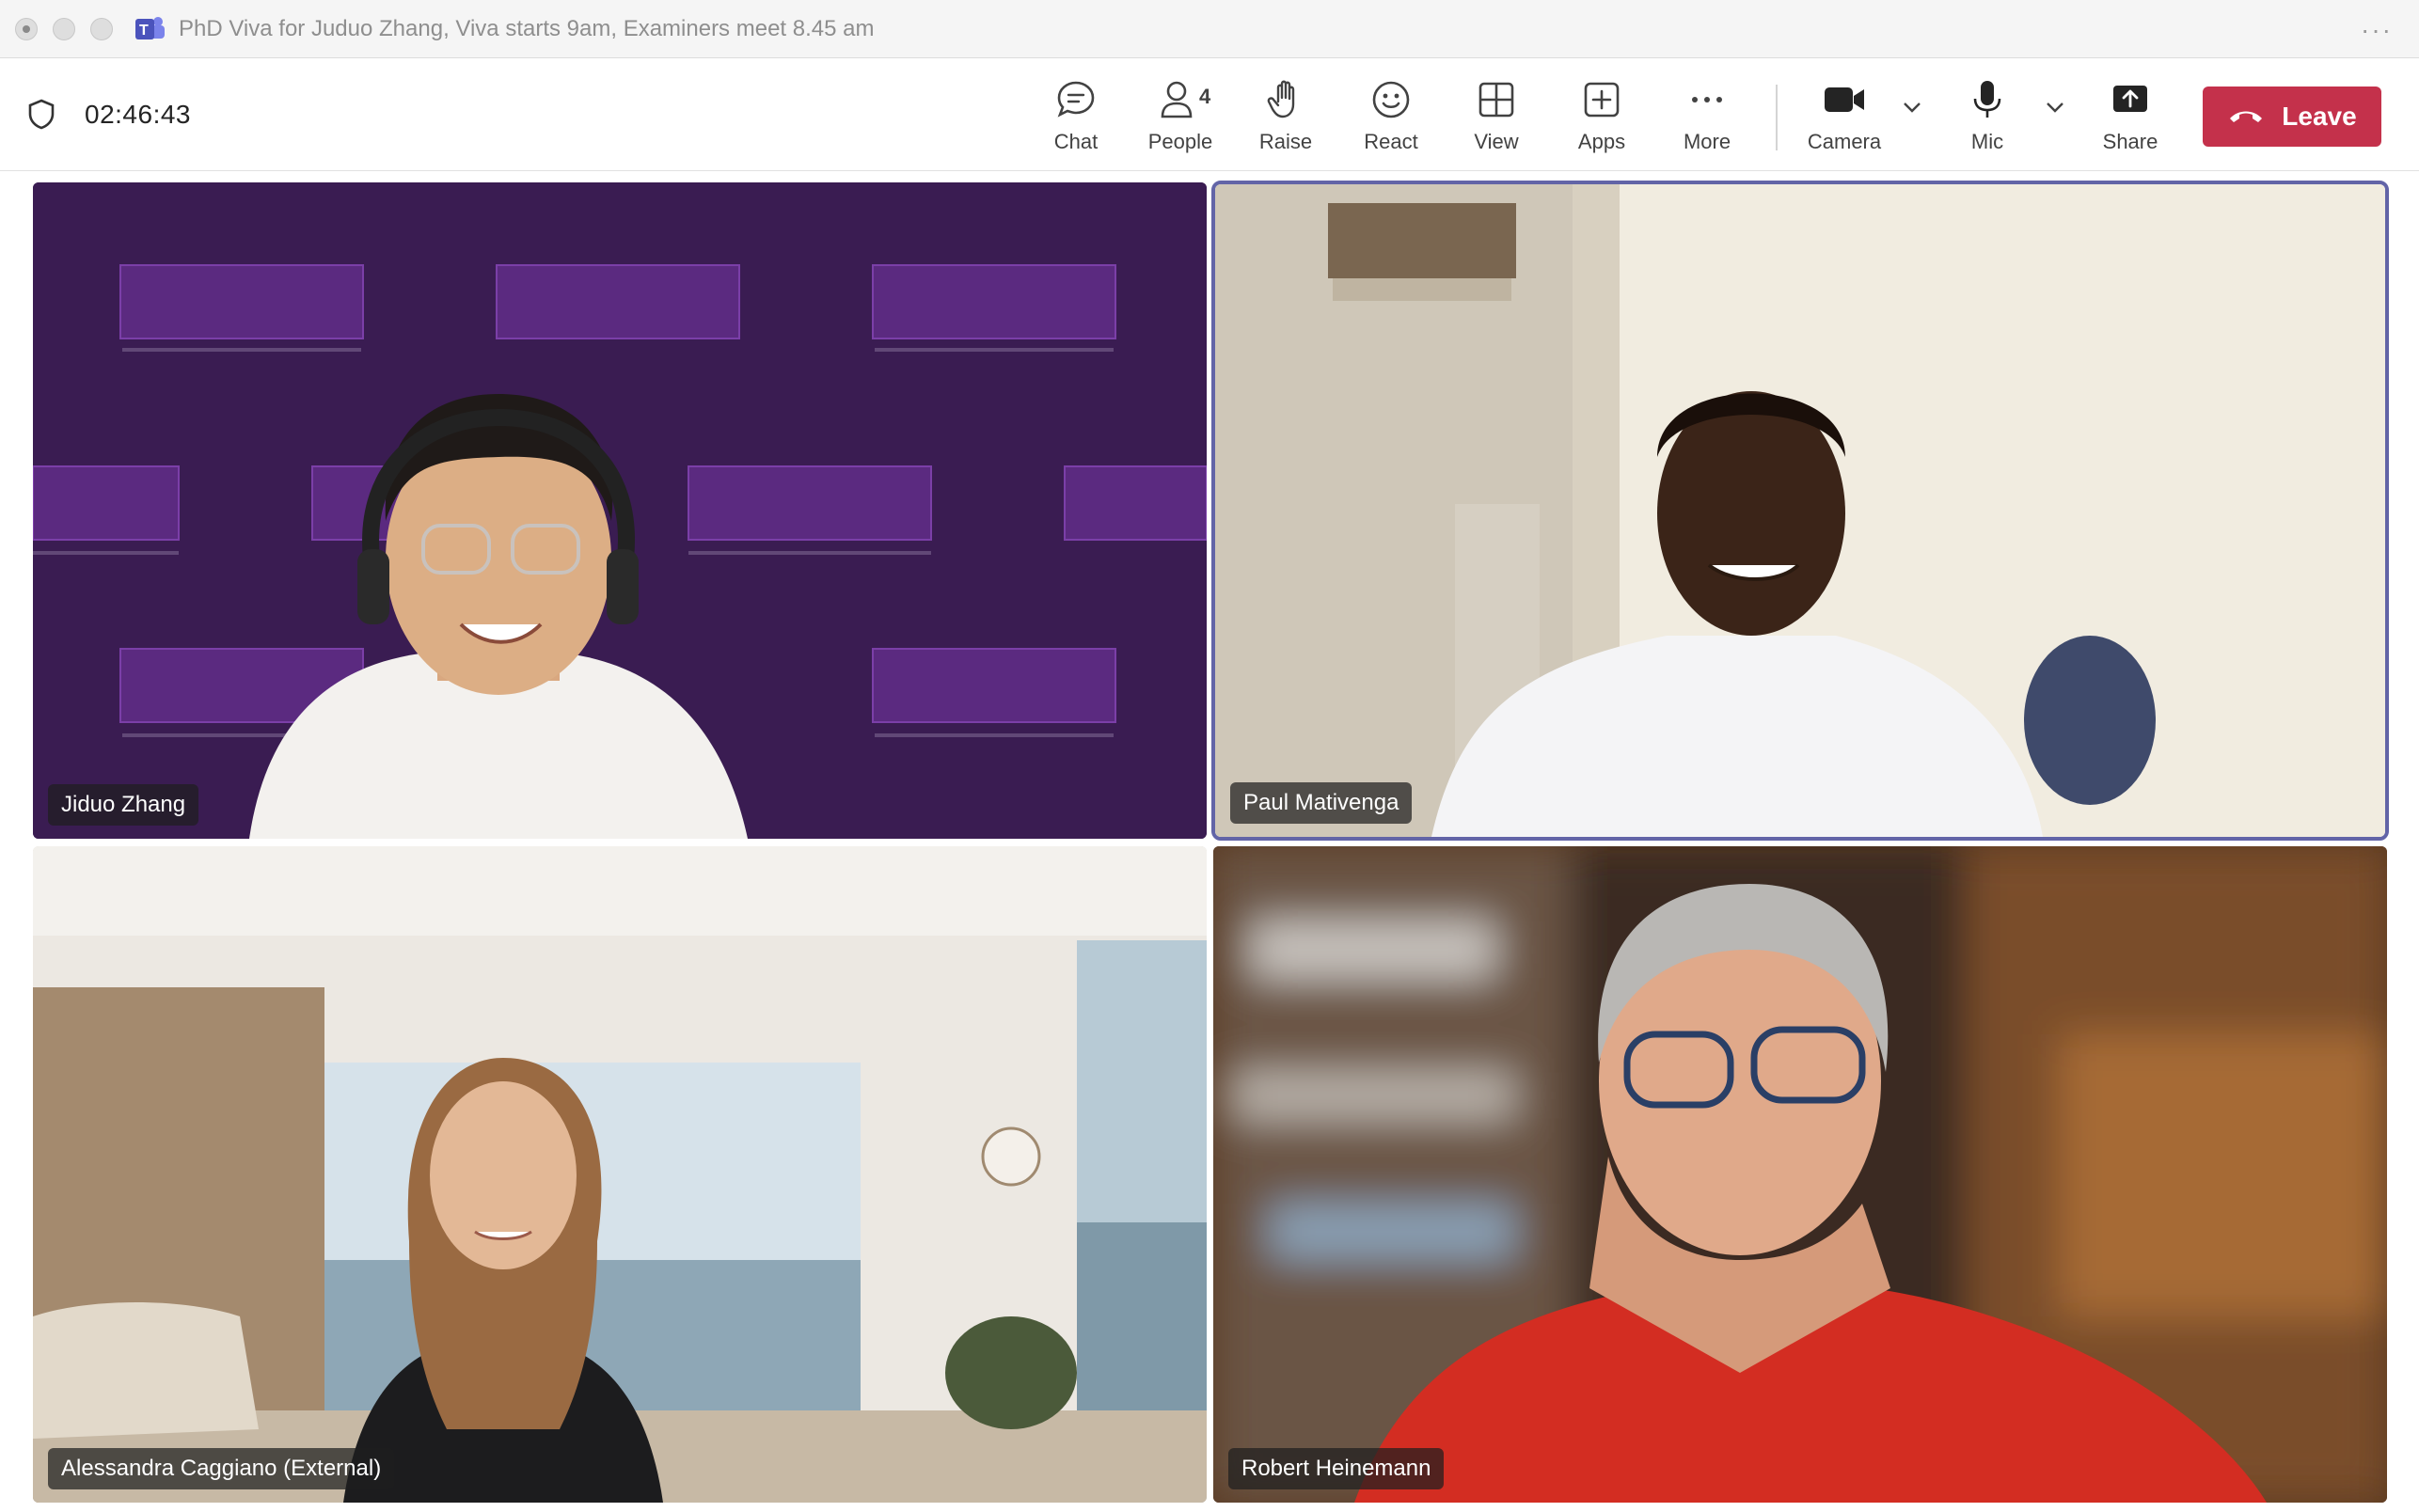 This screenshot has height=1512, width=2419. Describe the element at coordinates (1844, 99) in the screenshot. I see `camera-icon` at that location.